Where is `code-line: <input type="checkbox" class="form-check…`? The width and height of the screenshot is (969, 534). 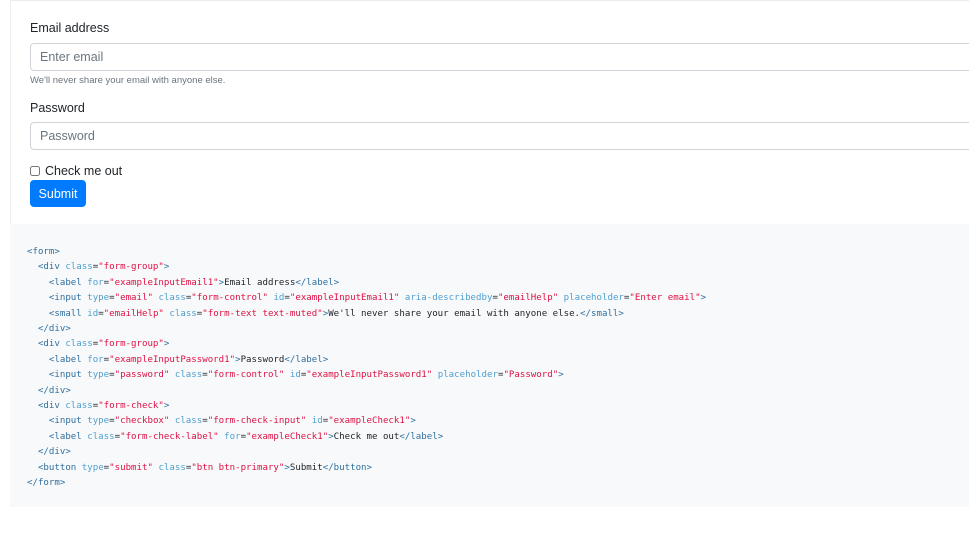 code-line: <input type="checkbox" class="form-check… is located at coordinates (221, 421).